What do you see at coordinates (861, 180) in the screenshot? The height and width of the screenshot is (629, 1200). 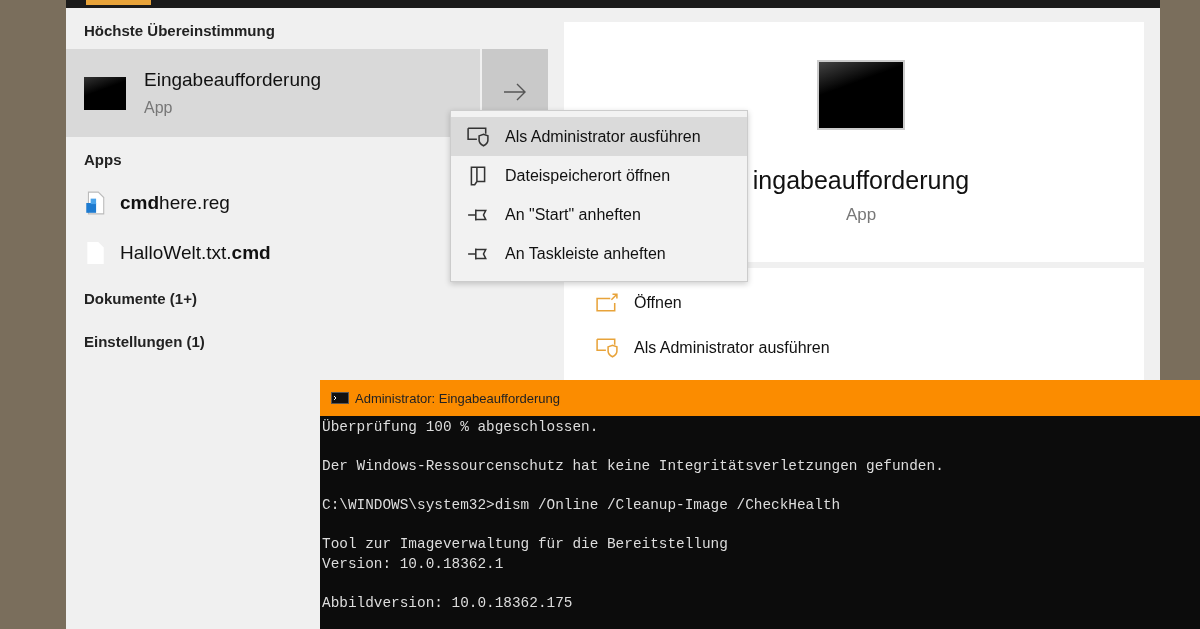 I see `app-title: ingabeaufforderung` at bounding box center [861, 180].